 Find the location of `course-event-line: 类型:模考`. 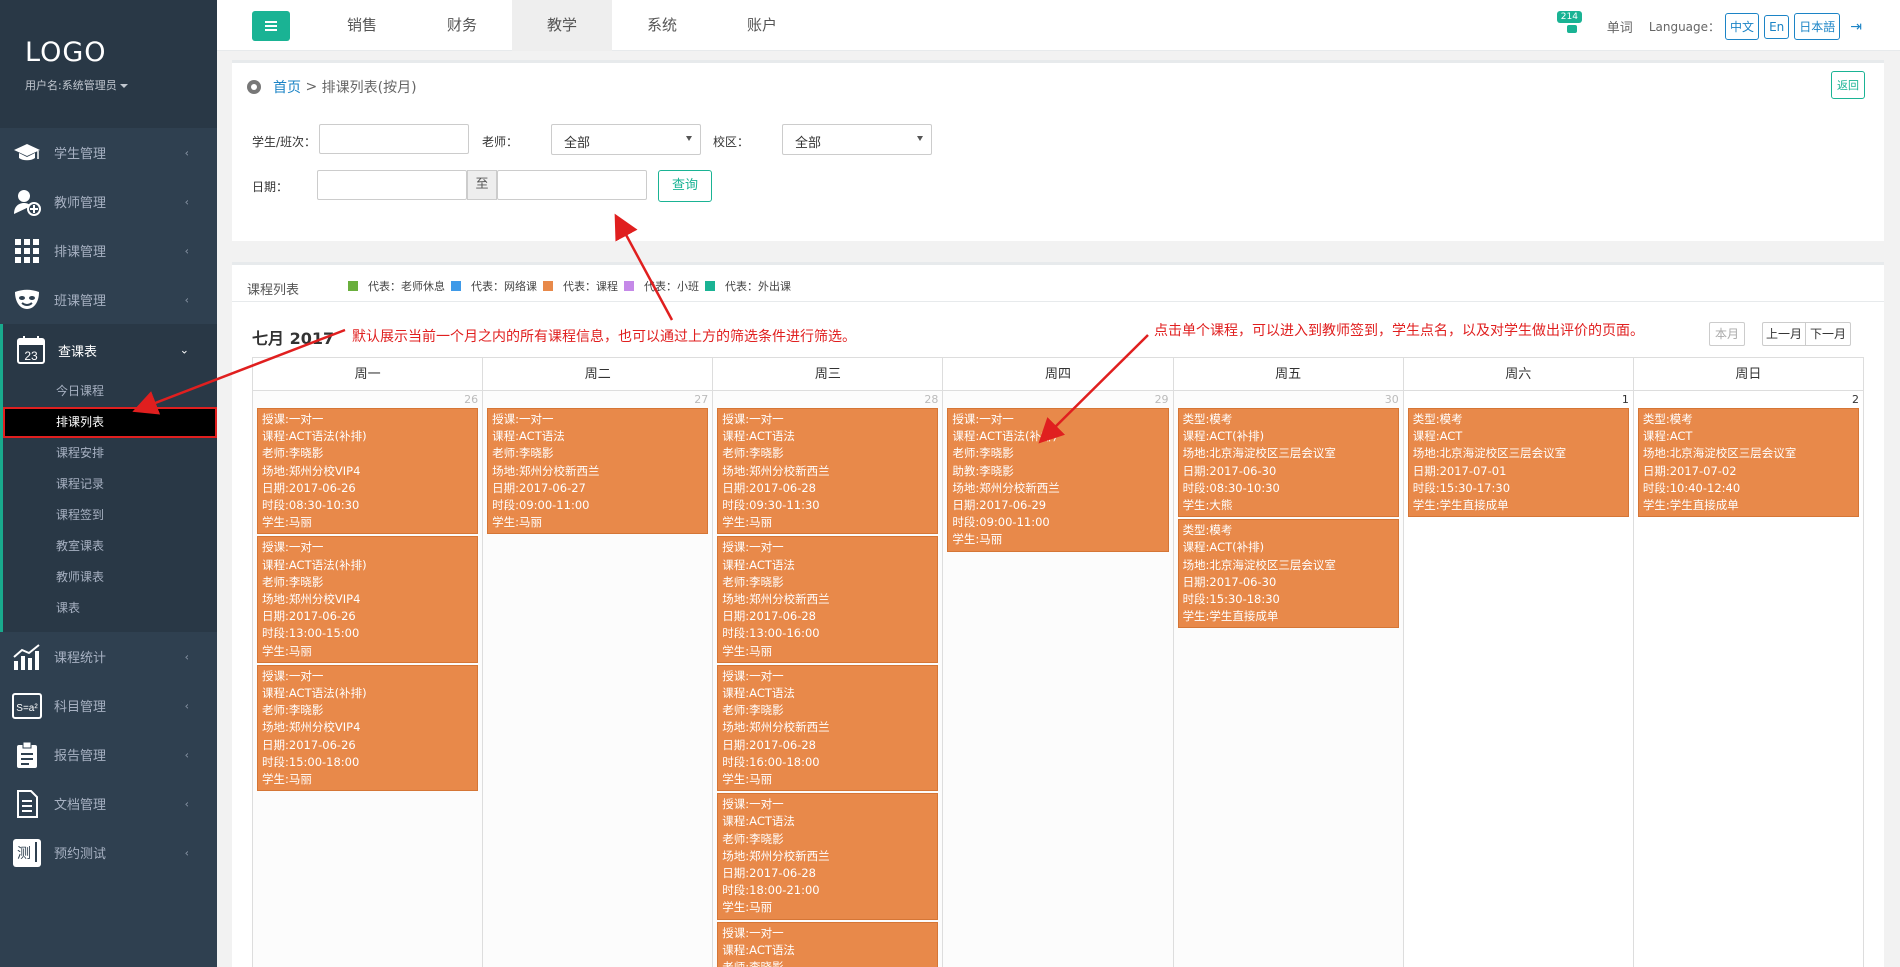

course-event-line: 类型:模考 is located at coordinates (1667, 419).